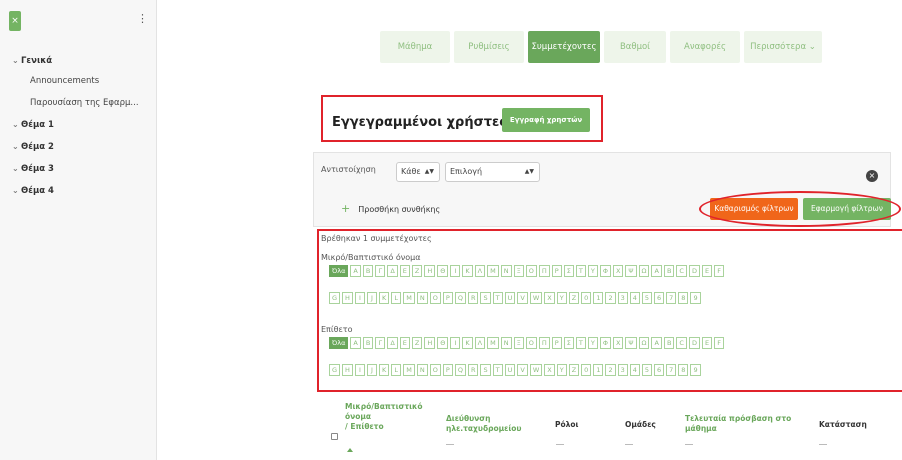  I want to click on initial-letter: 5, so click(647, 370).